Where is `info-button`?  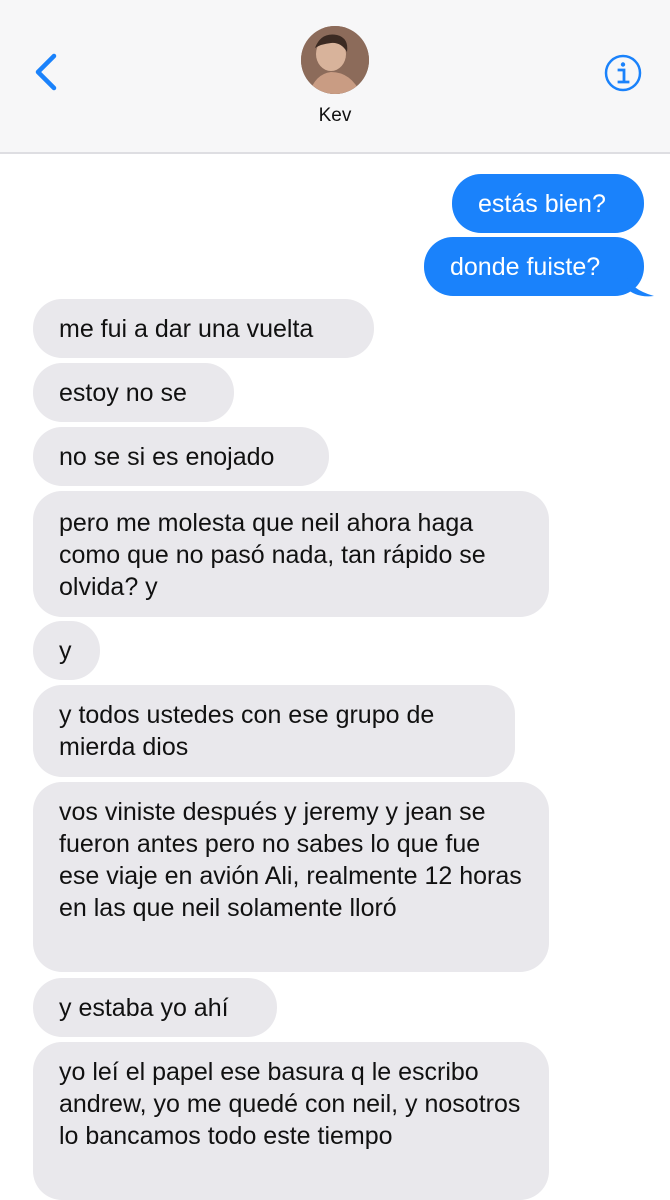 info-button is located at coordinates (623, 73).